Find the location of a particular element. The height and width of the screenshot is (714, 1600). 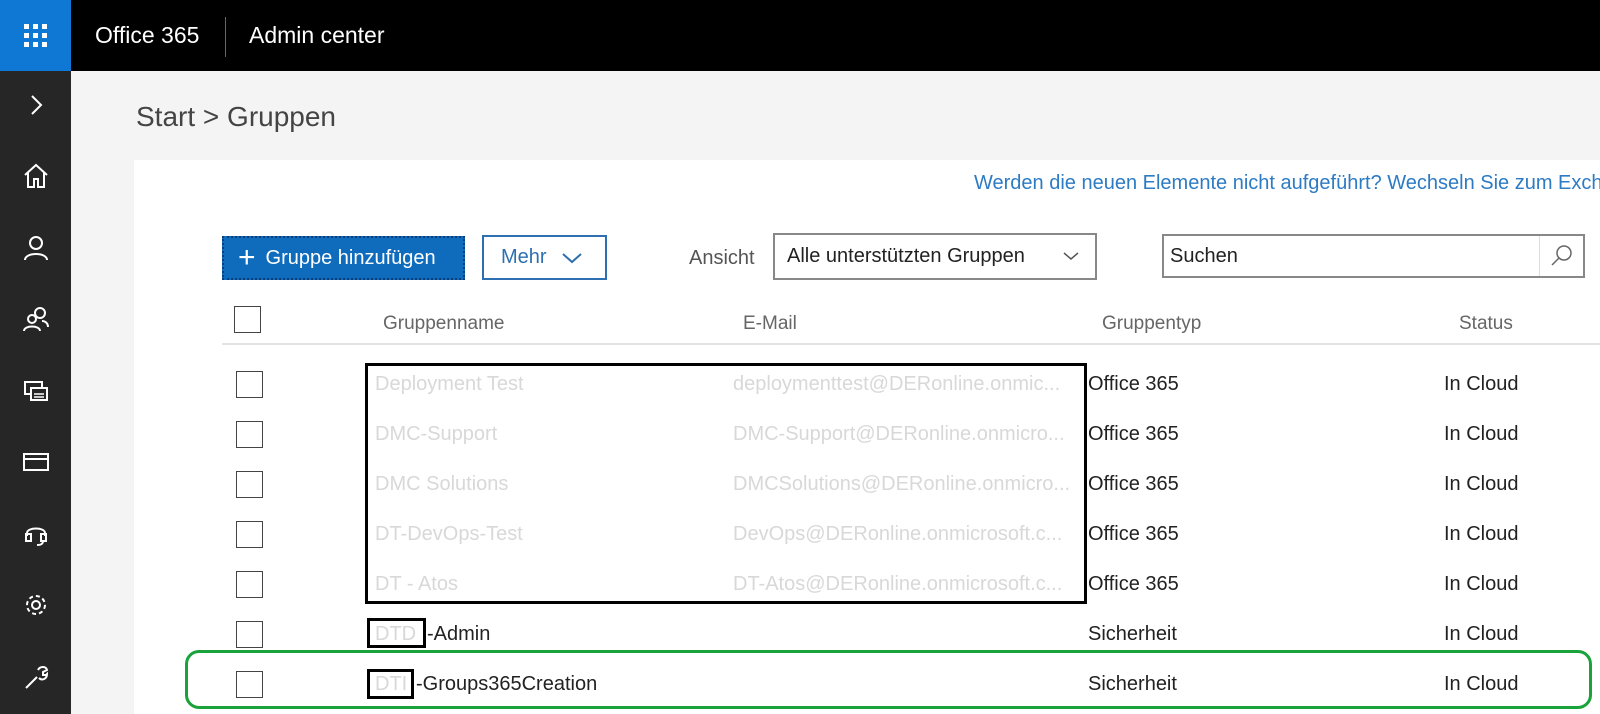

plus-icon: + is located at coordinates (247, 257).